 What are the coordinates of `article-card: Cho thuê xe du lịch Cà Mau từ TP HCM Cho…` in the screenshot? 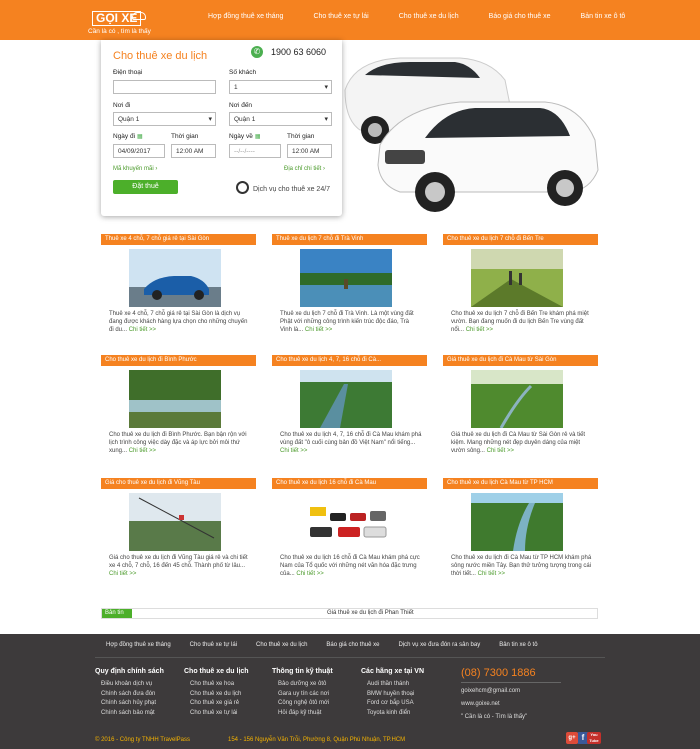 It's located at (520, 532).